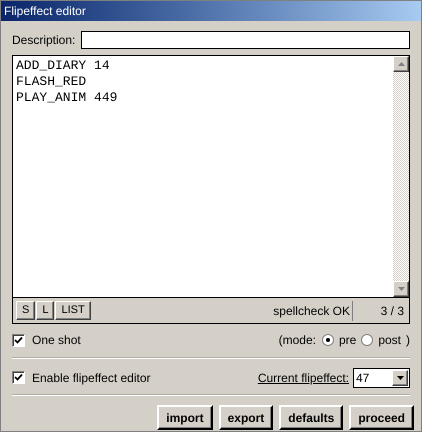 The width and height of the screenshot is (422, 432). What do you see at coordinates (56, 340) in the screenshot?
I see `one-shot-label: One shot` at bounding box center [56, 340].